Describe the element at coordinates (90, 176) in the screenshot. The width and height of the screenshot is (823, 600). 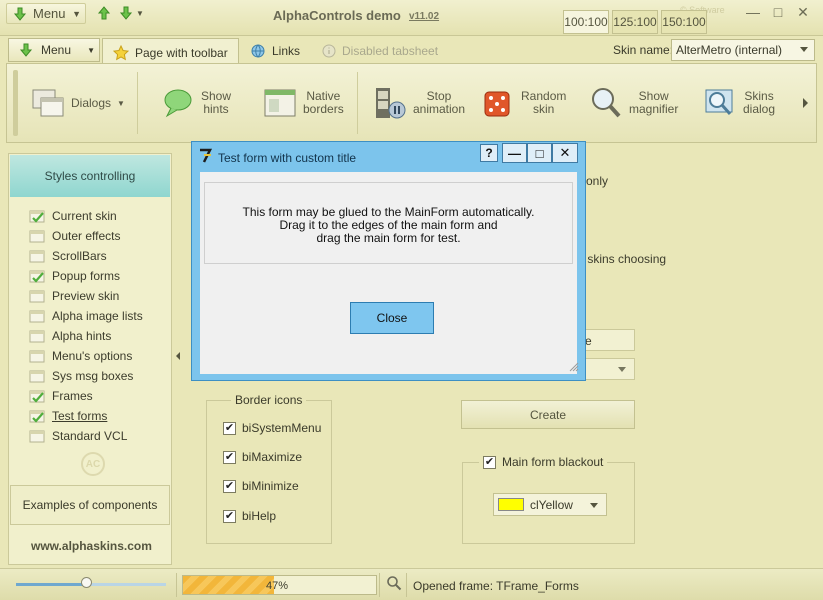
I see `styles-controlling-header: Styles controlling` at that location.